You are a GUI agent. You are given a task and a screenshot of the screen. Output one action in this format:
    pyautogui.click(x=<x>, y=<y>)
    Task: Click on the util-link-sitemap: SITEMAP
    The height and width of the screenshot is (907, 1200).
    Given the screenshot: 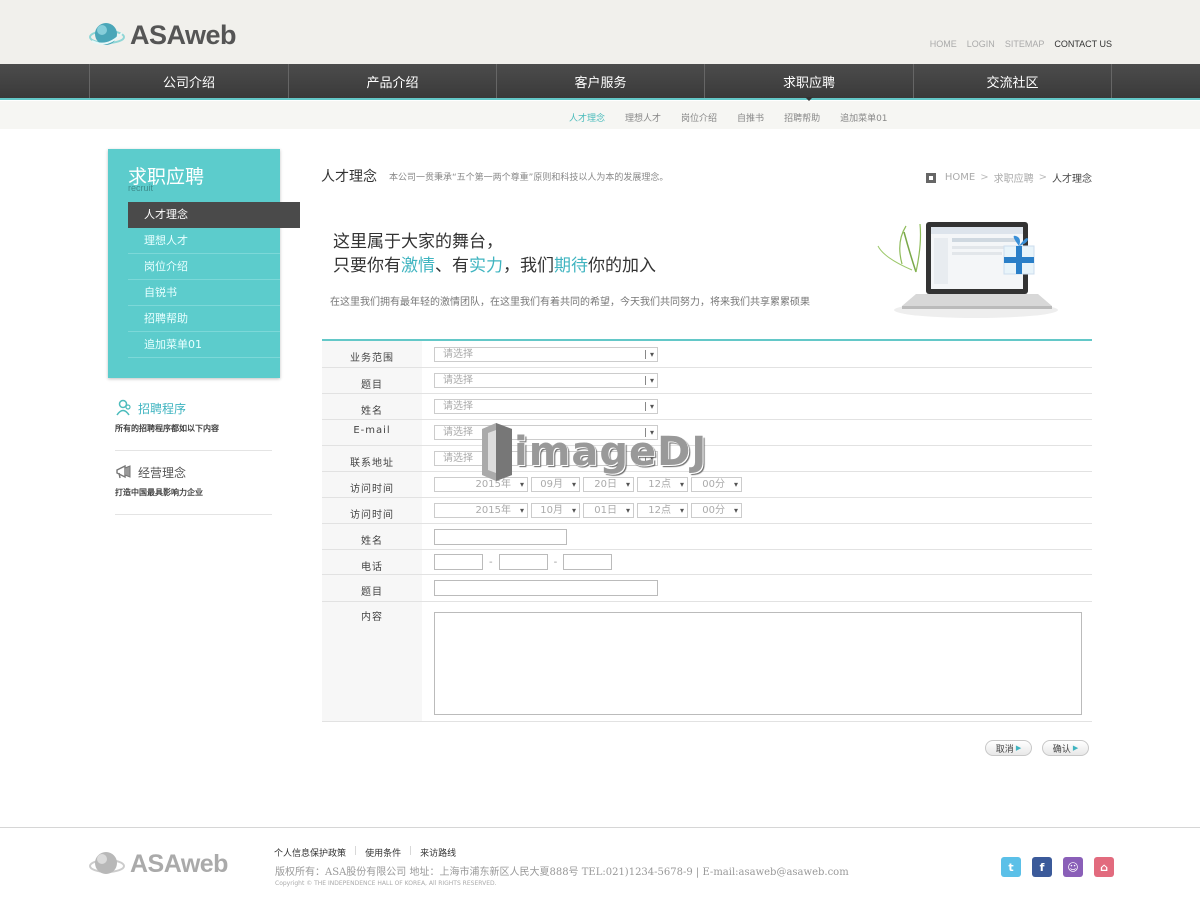 What is the action you would take?
    pyautogui.click(x=1025, y=44)
    